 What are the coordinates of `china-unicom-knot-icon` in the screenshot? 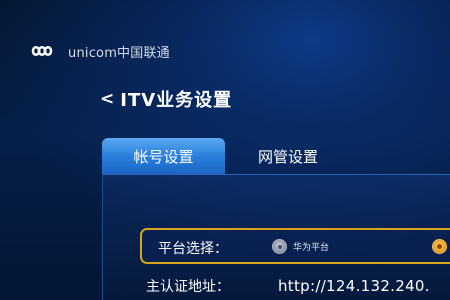 It's located at (42, 51).